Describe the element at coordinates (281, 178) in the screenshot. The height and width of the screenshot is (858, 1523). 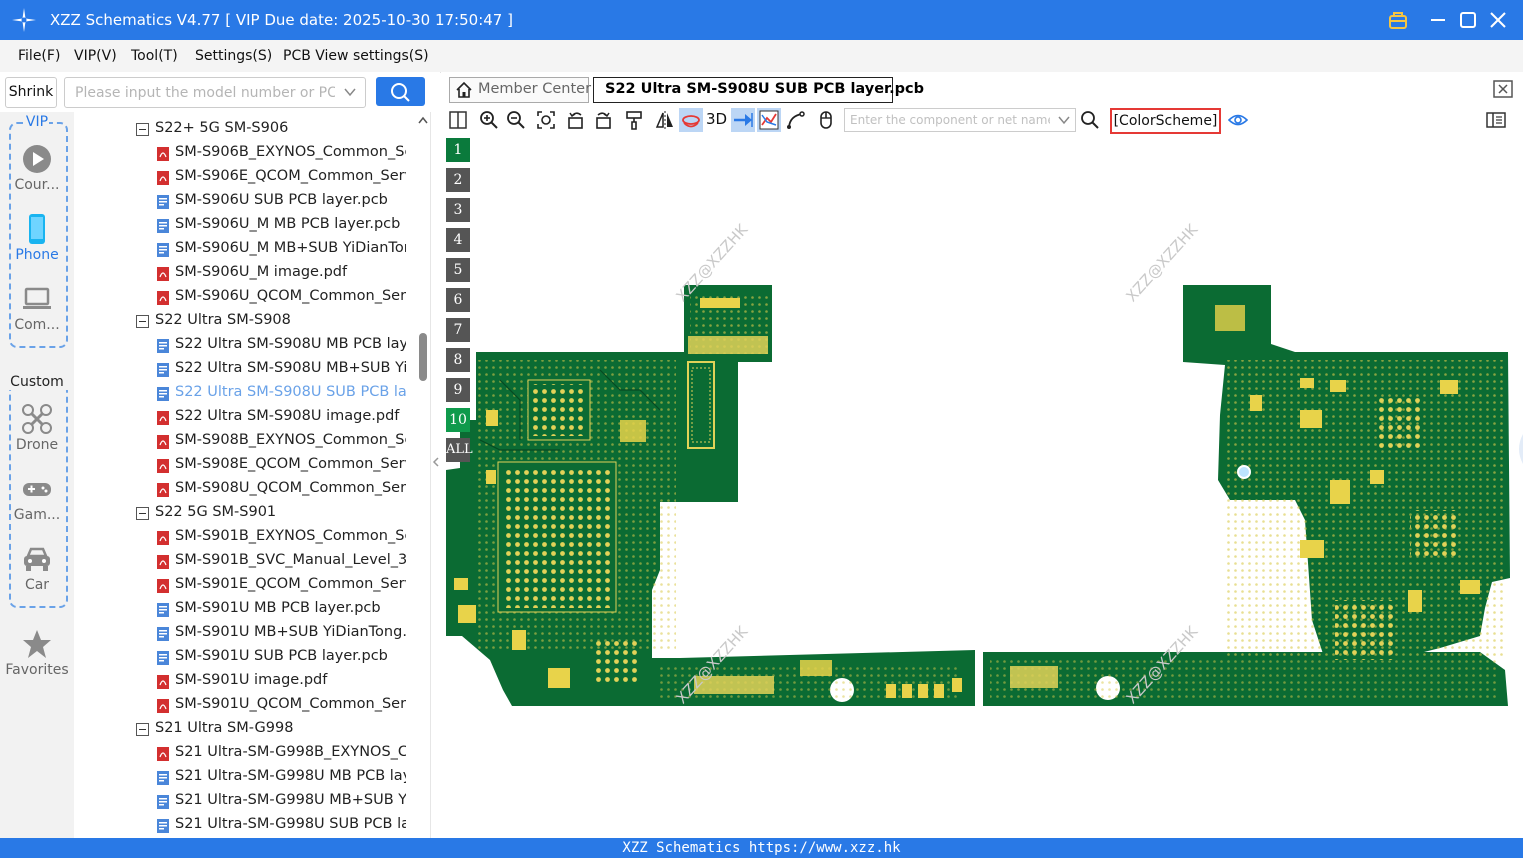
I see `tree-file-item: SM-S906E_QCOM_Common_Servic` at that location.